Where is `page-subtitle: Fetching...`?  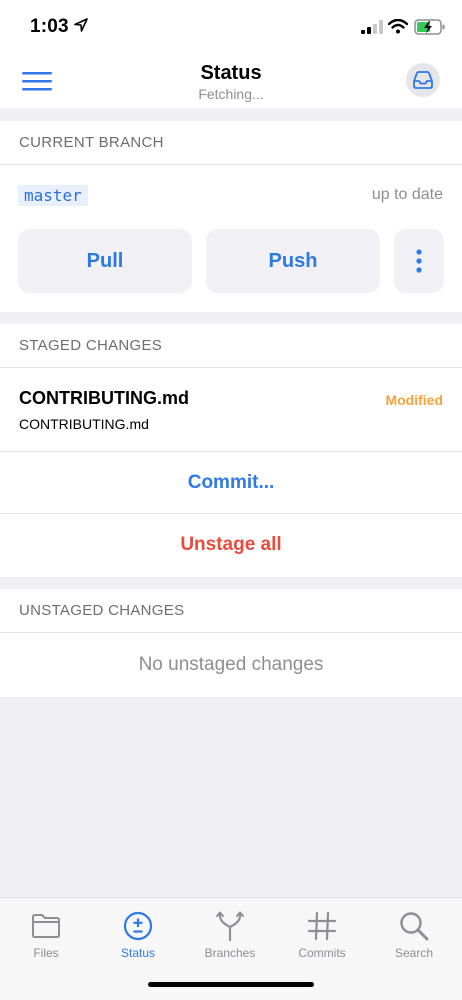 page-subtitle: Fetching... is located at coordinates (231, 94).